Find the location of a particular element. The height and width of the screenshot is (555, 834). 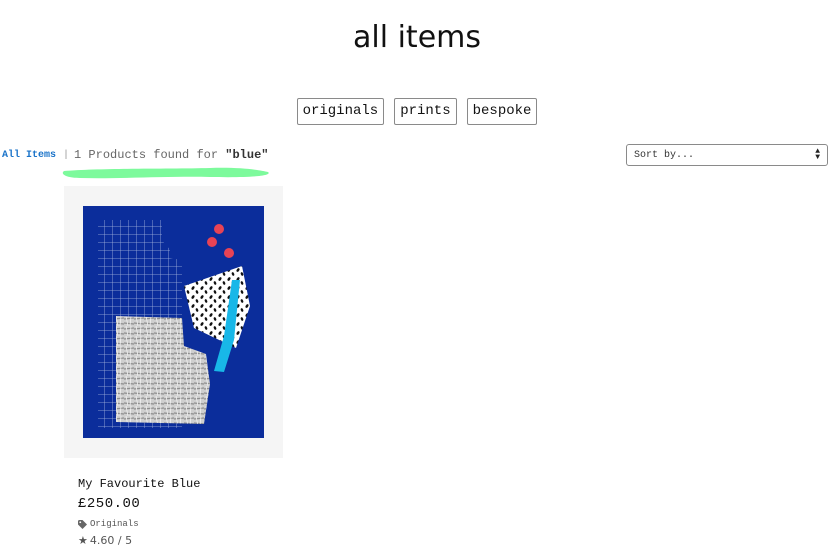

product-rating: ★ 4.60 / 5 is located at coordinates (105, 540).